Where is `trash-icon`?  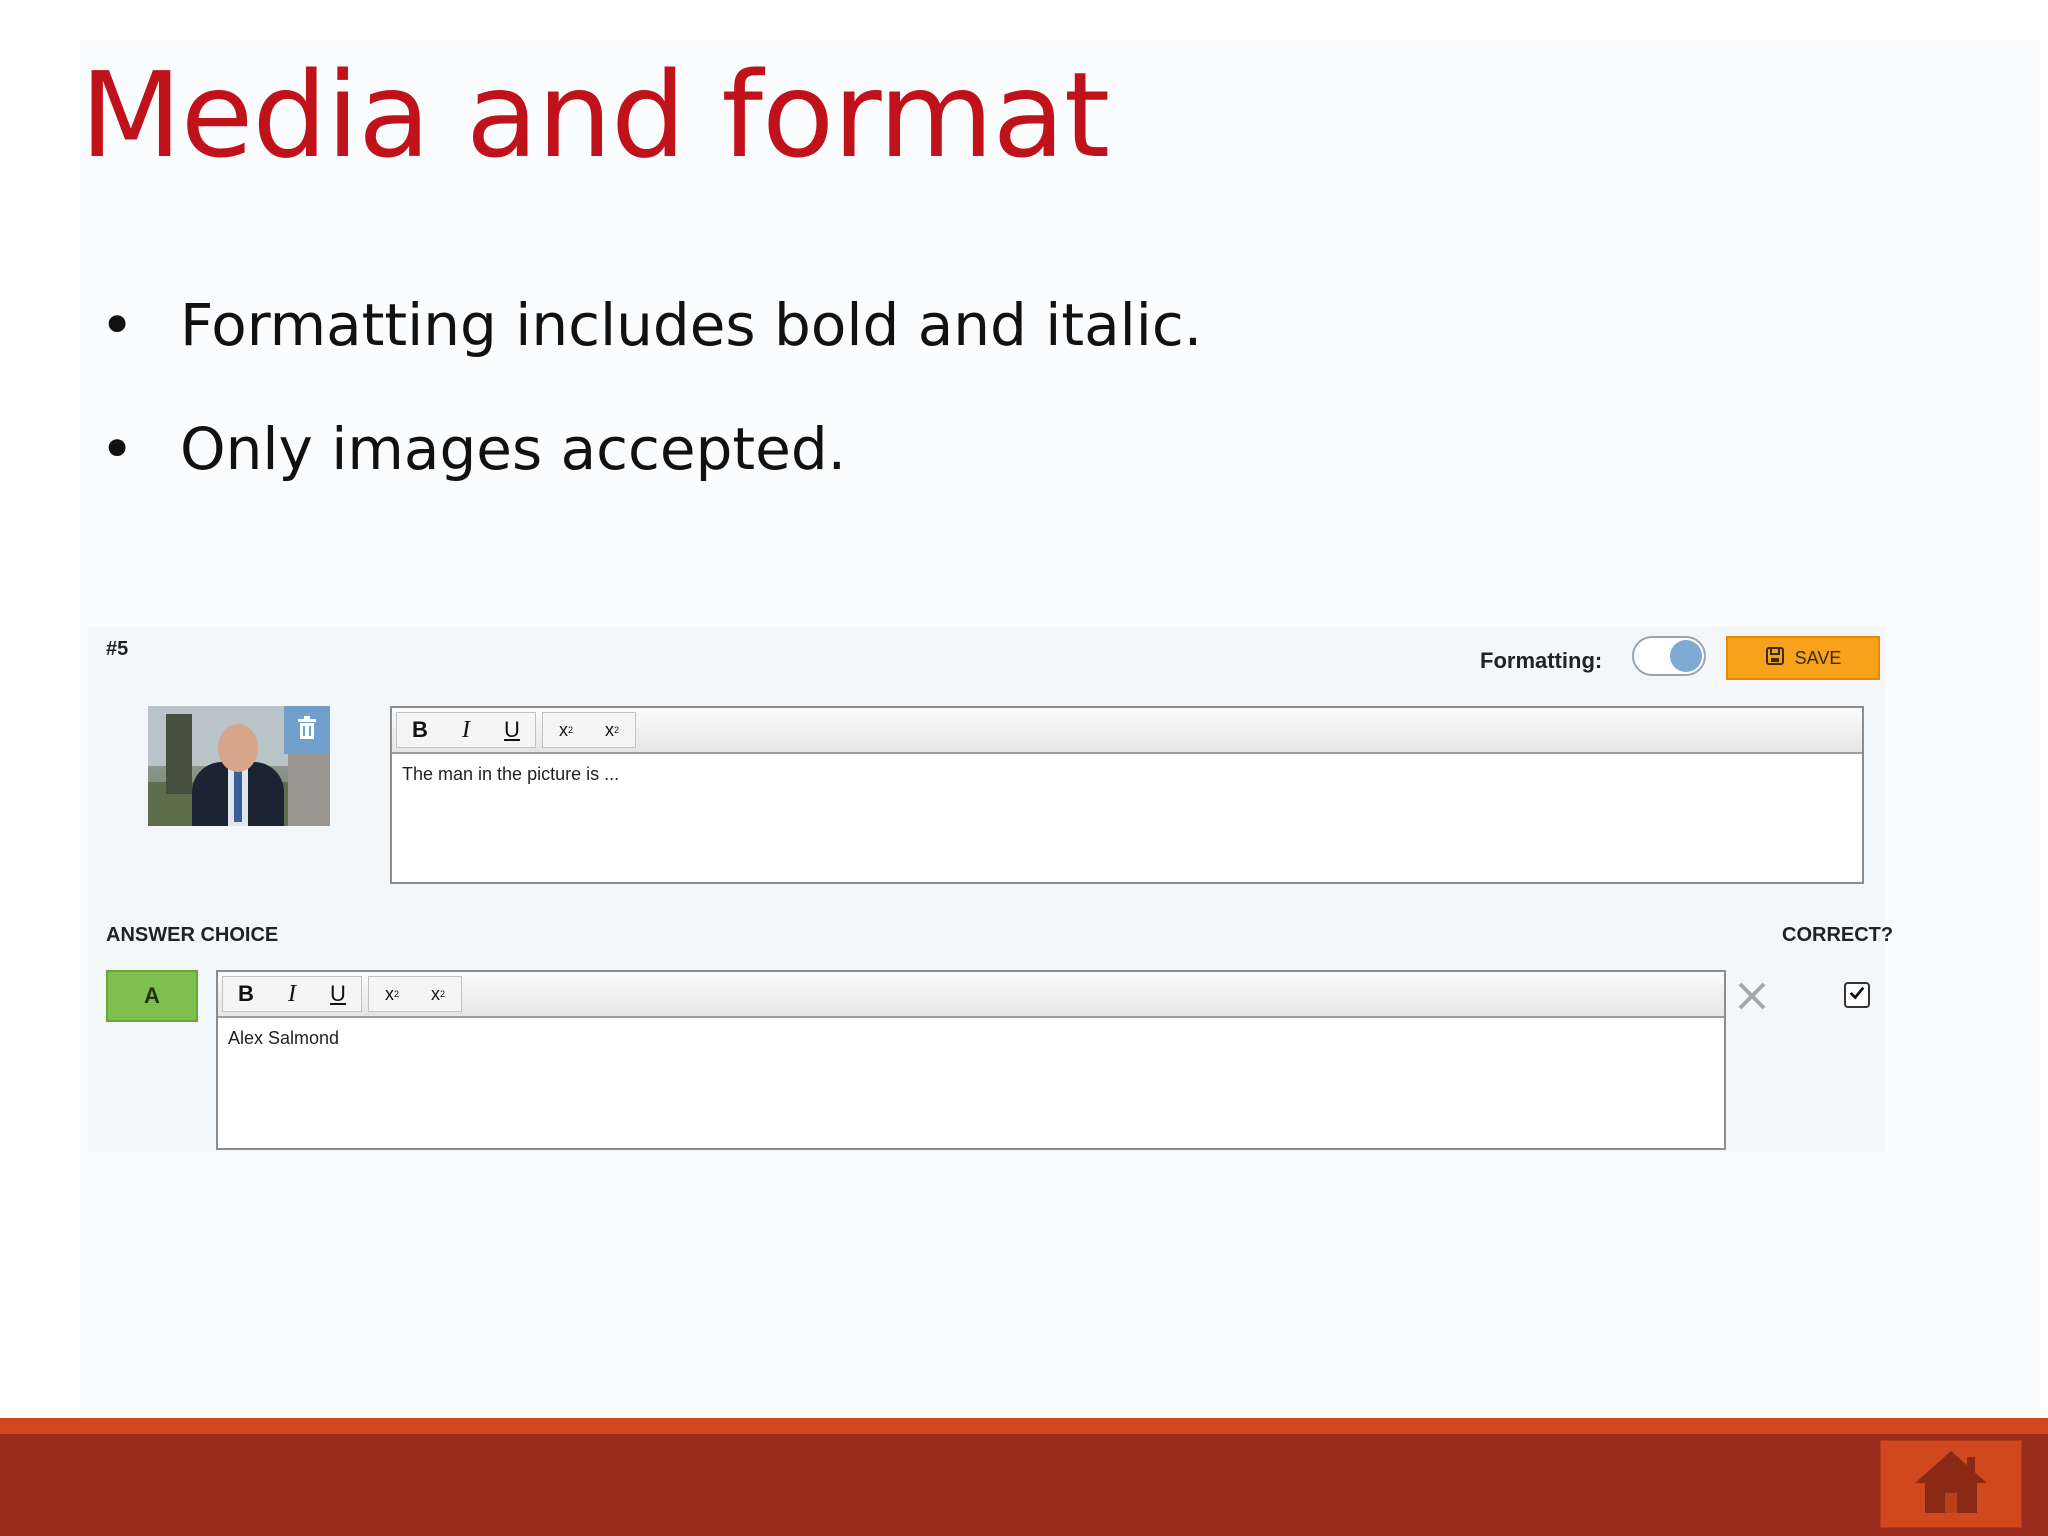
trash-icon is located at coordinates (307, 730).